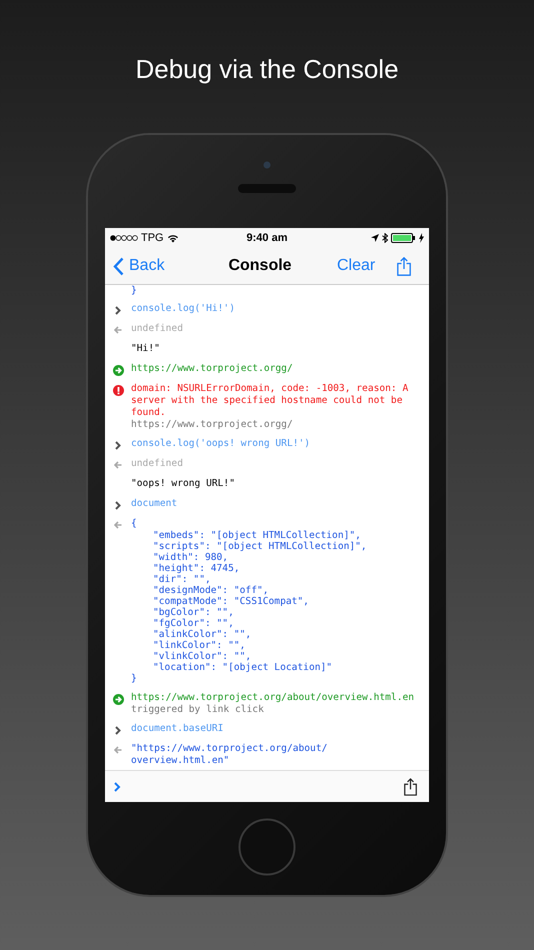 This screenshot has width=534, height=950. I want to click on console-line: https://www.torproject.org/about/overview.html.en, so click(272, 698).